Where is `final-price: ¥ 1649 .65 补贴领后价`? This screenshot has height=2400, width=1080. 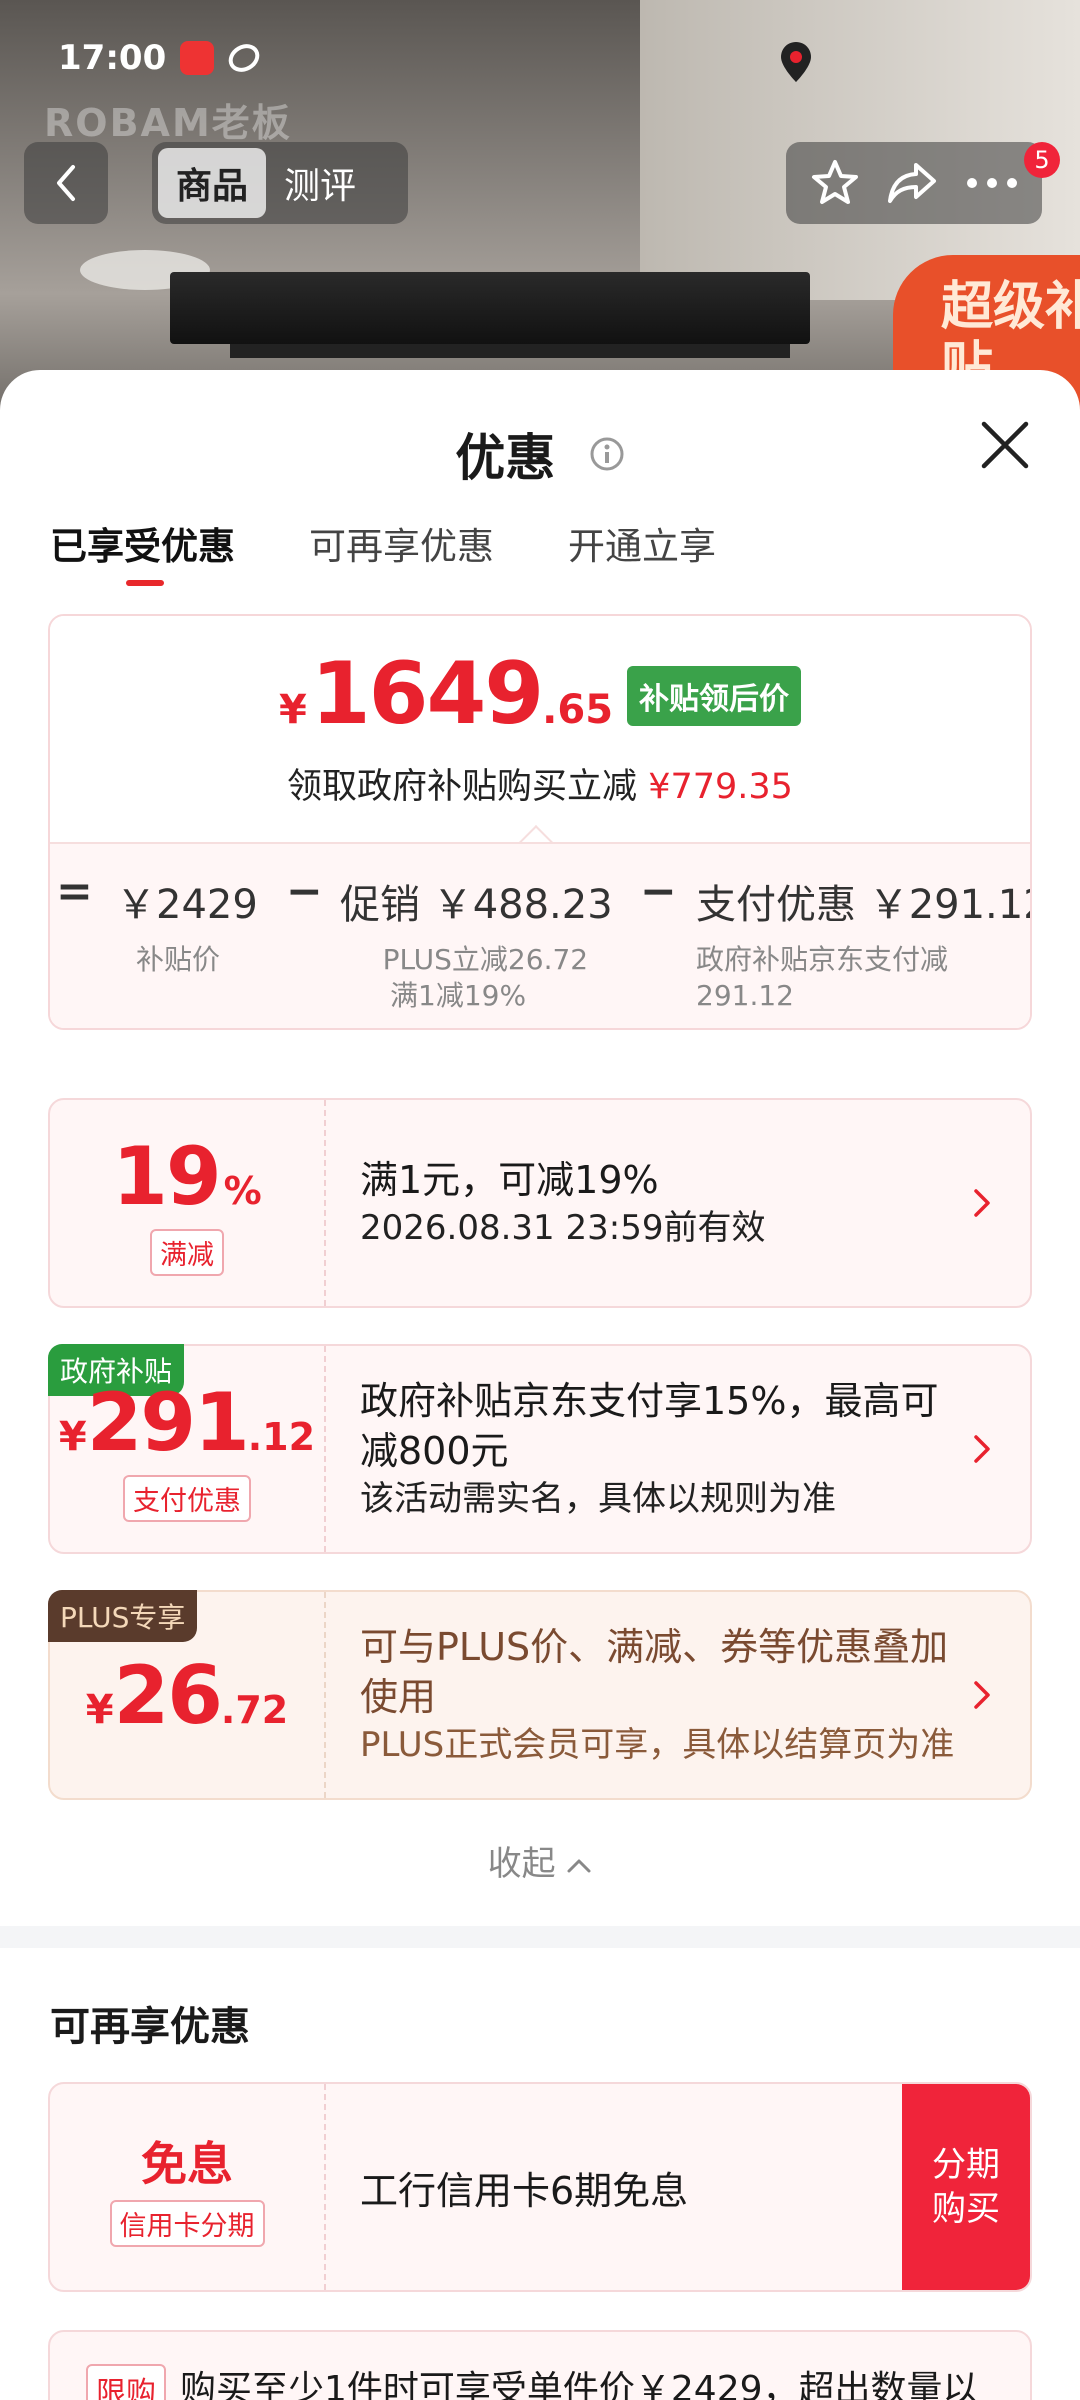 final-price: ¥ 1649 .65 补贴领后价 is located at coordinates (540, 694).